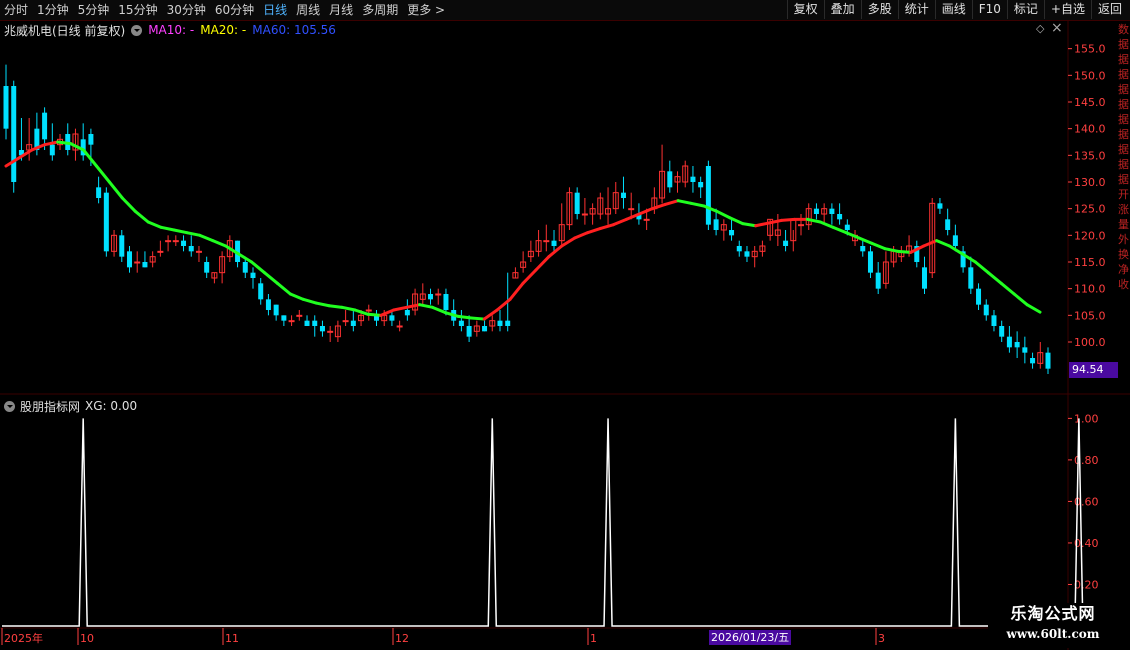  Describe the element at coordinates (1090, 315) in the screenshot. I see `price-tick-label: 105.0` at that location.